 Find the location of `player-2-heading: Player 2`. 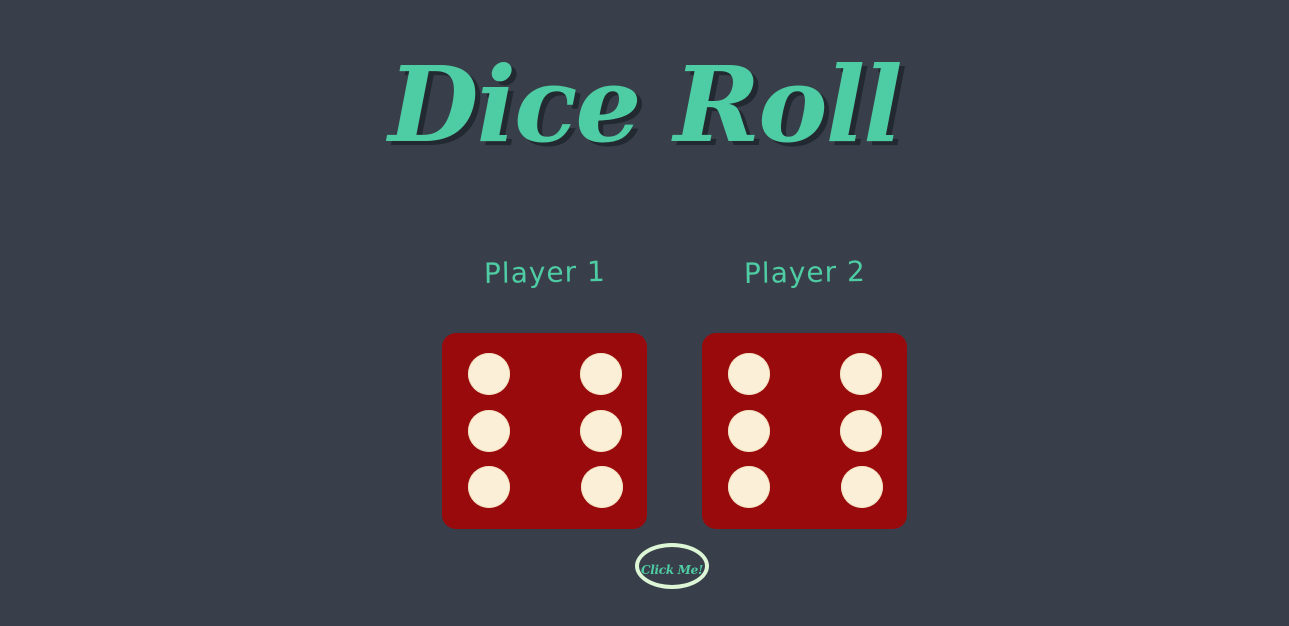

player-2-heading: Player 2 is located at coordinates (804, 273).